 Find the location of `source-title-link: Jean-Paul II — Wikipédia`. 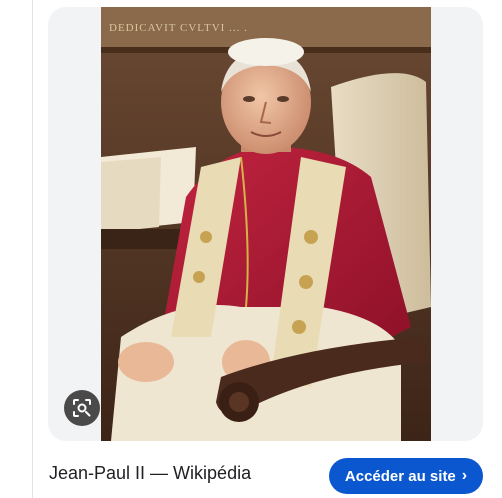

source-title-link: Jean-Paul II — Wikipédia is located at coordinates (150, 473).